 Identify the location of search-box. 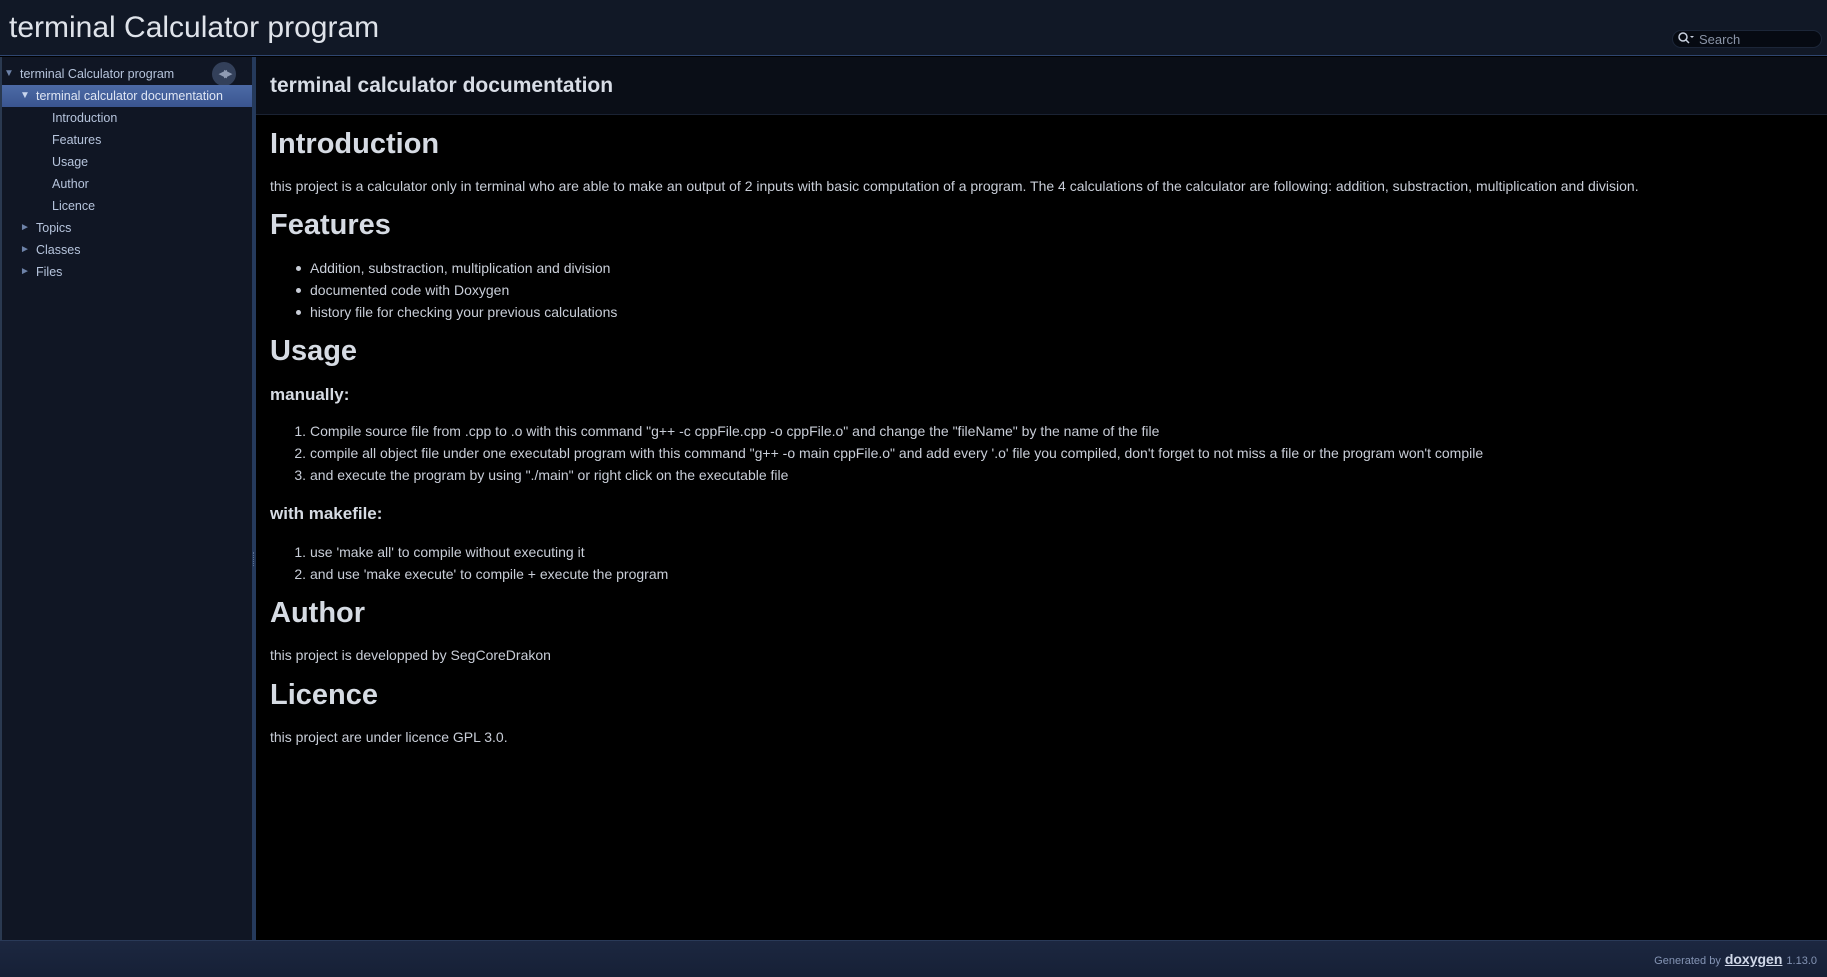
(1747, 39).